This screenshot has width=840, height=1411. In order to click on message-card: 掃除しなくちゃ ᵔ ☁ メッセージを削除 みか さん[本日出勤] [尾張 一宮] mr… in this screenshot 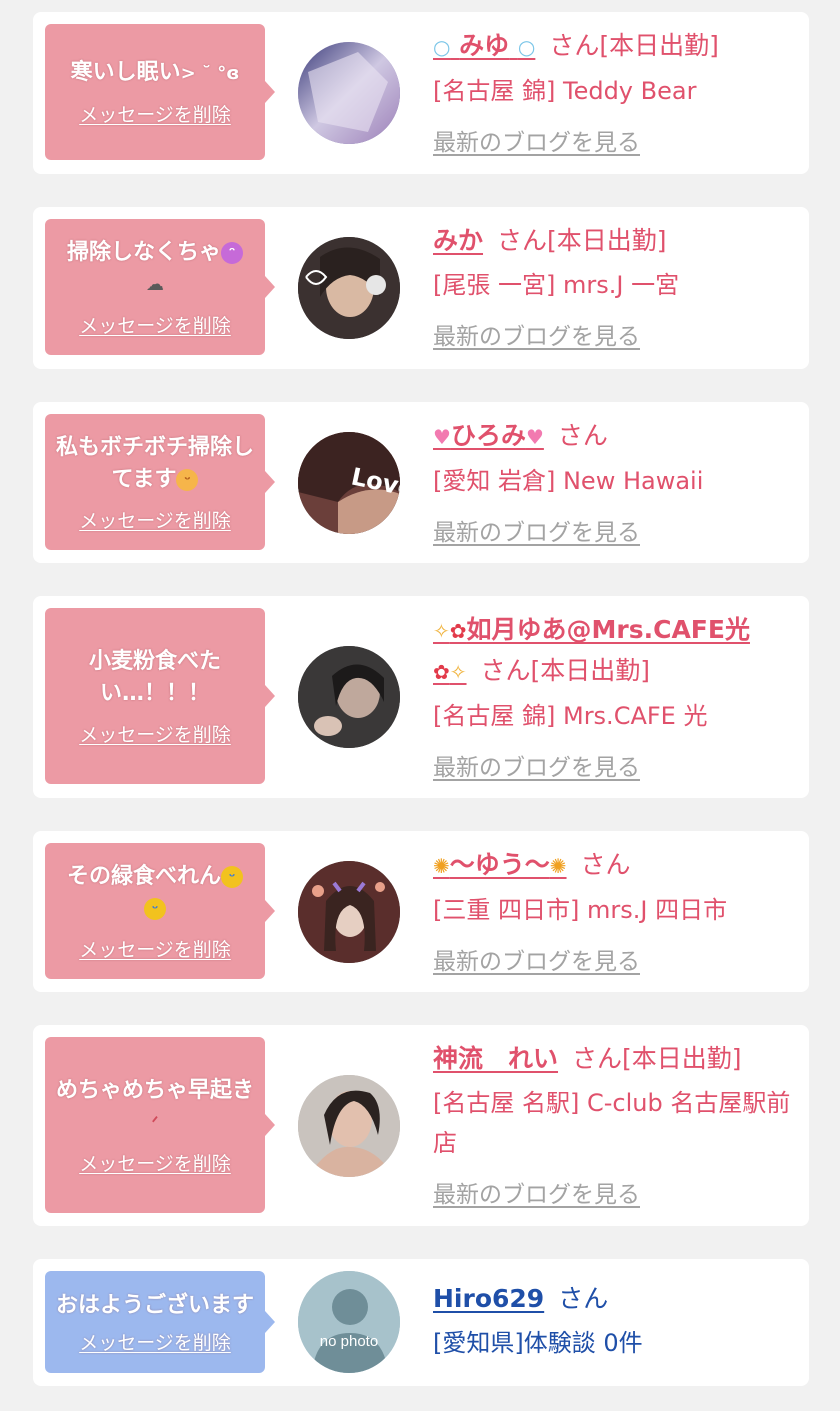, I will do `click(421, 288)`.